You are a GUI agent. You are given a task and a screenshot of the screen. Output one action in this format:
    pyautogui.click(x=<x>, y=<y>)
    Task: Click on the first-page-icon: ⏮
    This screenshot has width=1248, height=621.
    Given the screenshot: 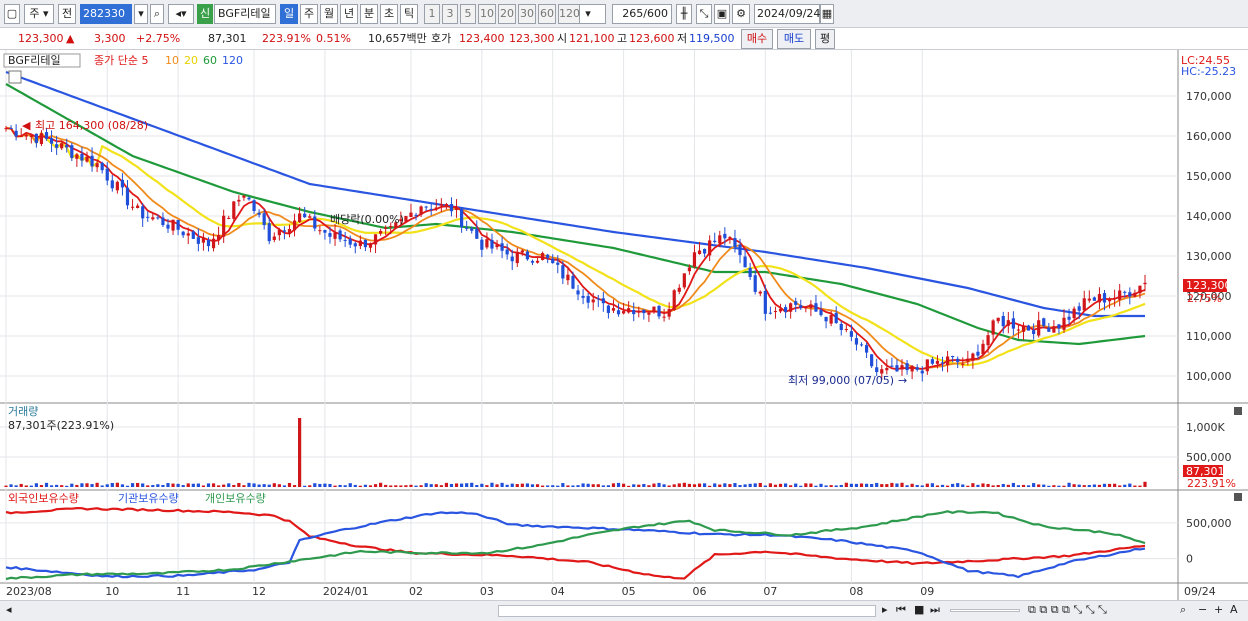 What is the action you would take?
    pyautogui.click(x=901, y=610)
    